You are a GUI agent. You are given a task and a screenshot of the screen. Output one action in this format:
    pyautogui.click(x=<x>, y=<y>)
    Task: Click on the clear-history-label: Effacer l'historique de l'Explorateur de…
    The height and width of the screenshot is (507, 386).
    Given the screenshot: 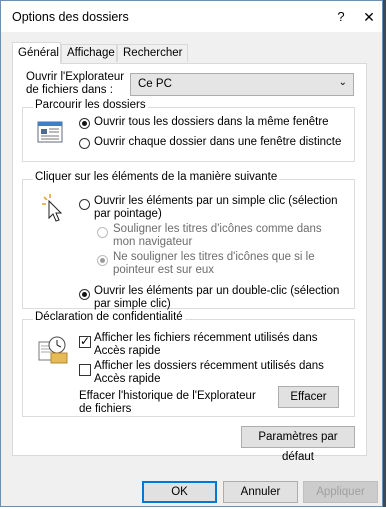 What is the action you would take?
    pyautogui.click(x=167, y=402)
    